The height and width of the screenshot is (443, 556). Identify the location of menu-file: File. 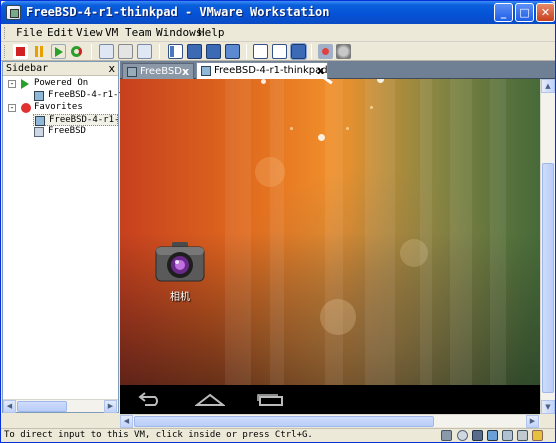
(29, 32).